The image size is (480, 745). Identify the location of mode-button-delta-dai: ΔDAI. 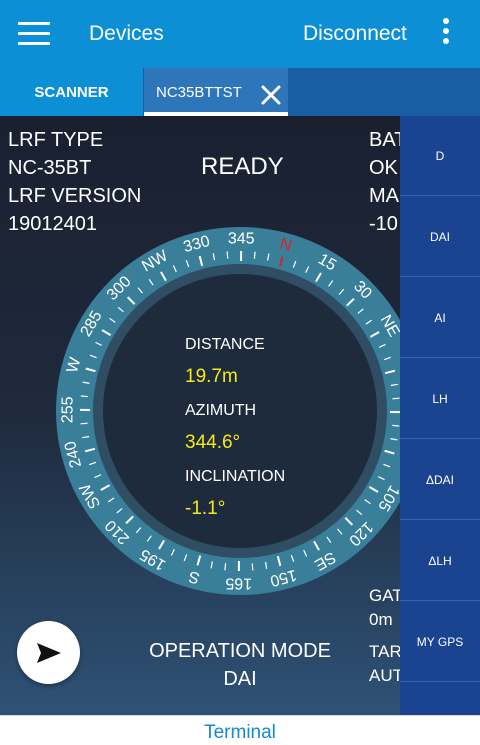
(440, 480).